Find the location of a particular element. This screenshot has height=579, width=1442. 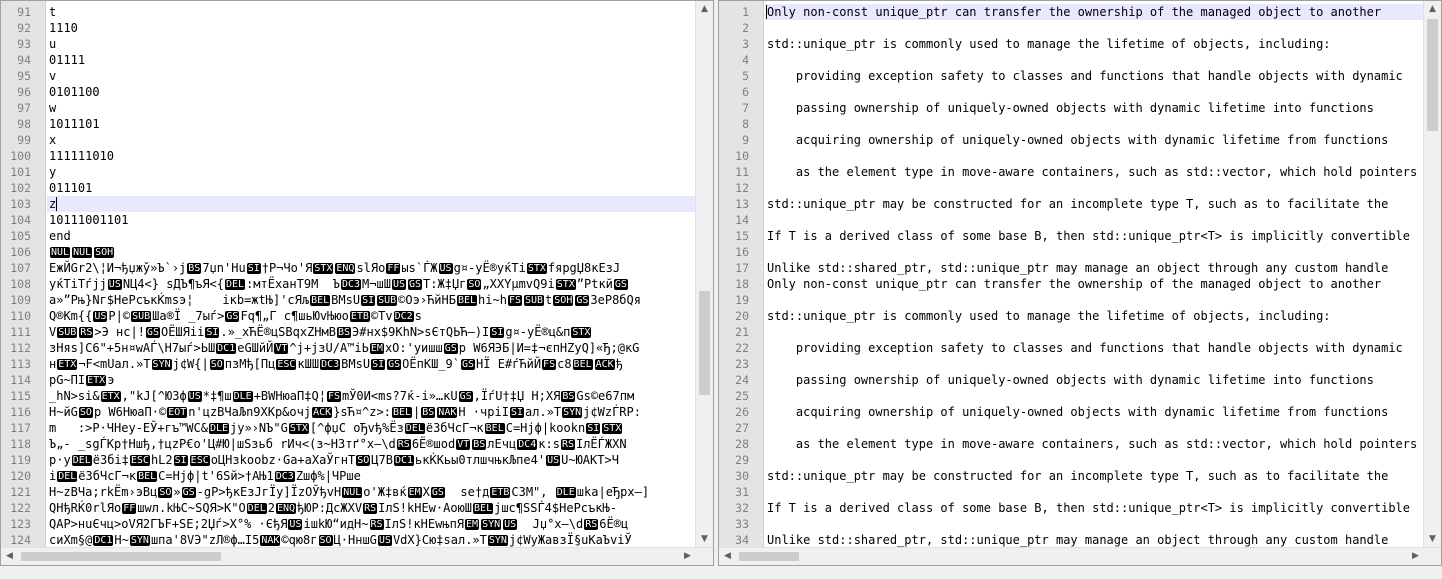

editor-line: 25 is located at coordinates (1071, 396).